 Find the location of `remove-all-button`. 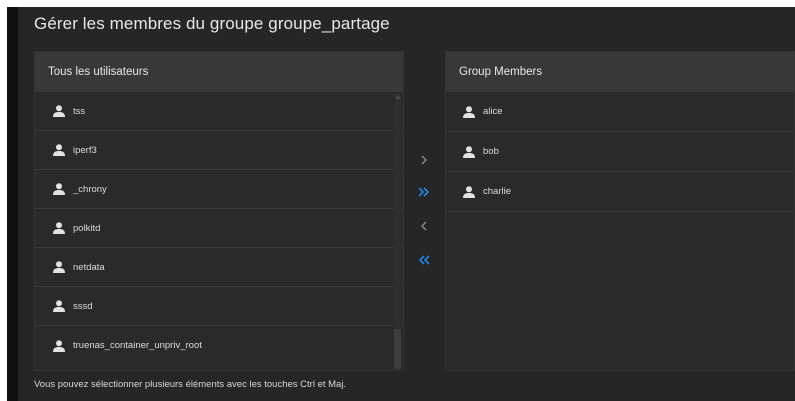

remove-all-button is located at coordinates (424, 260).